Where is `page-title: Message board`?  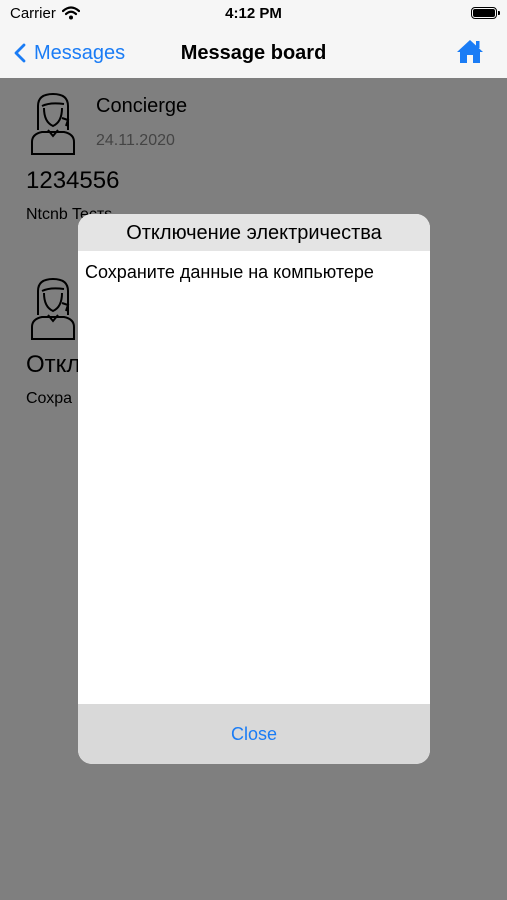
page-title: Message board is located at coordinates (253, 53).